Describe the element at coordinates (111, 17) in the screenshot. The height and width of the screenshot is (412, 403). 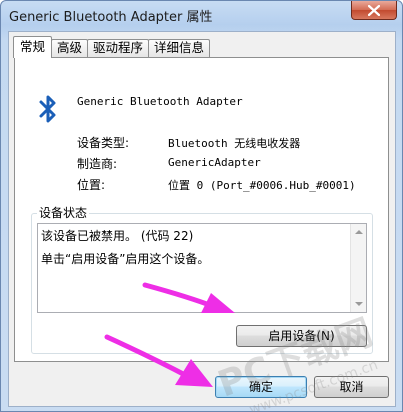
I see `window-title: Generic Bluetooth Adapter 属性` at that location.